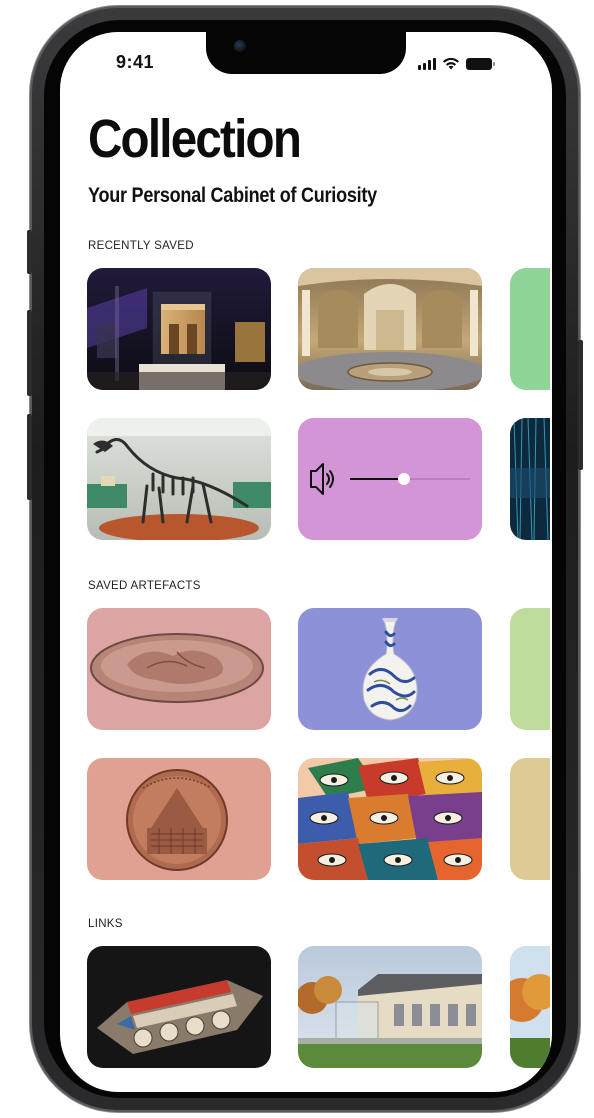 The image size is (594, 1118). What do you see at coordinates (530, 819) in the screenshot?
I see `artefact-card-tan` at bounding box center [530, 819].